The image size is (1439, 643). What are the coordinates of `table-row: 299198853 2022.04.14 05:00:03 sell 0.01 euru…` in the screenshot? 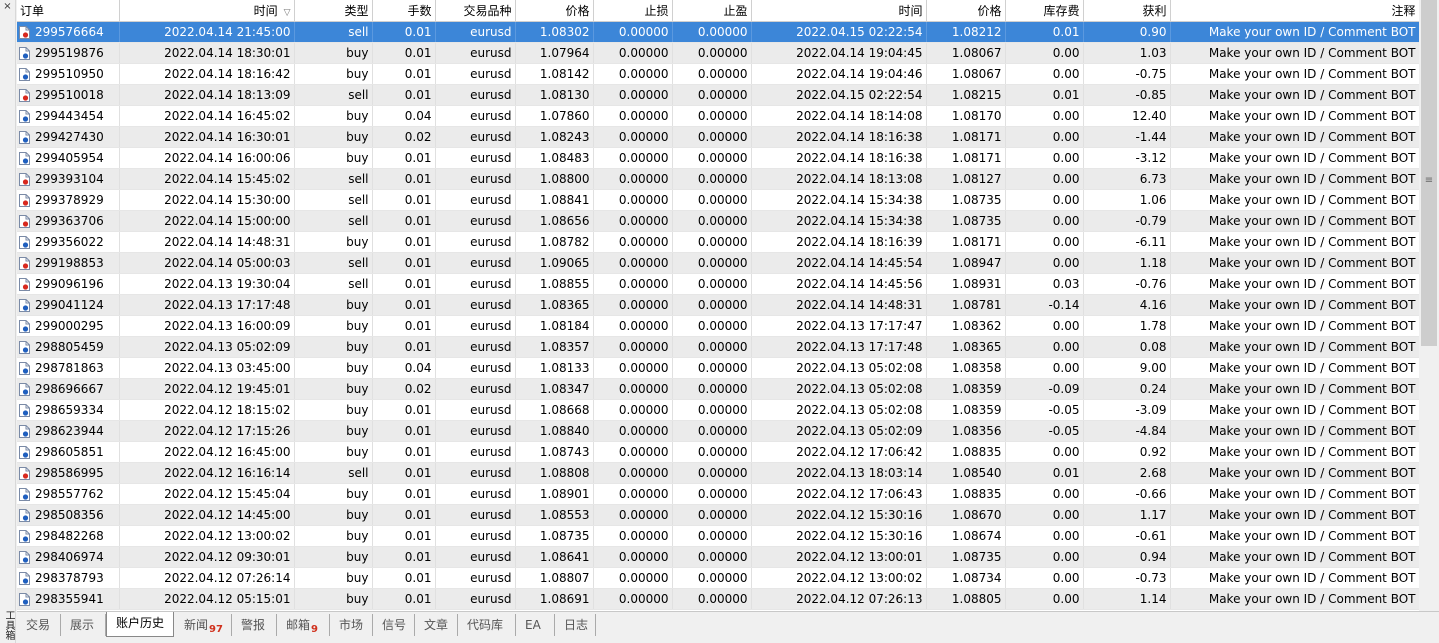 It's located at (718, 263).